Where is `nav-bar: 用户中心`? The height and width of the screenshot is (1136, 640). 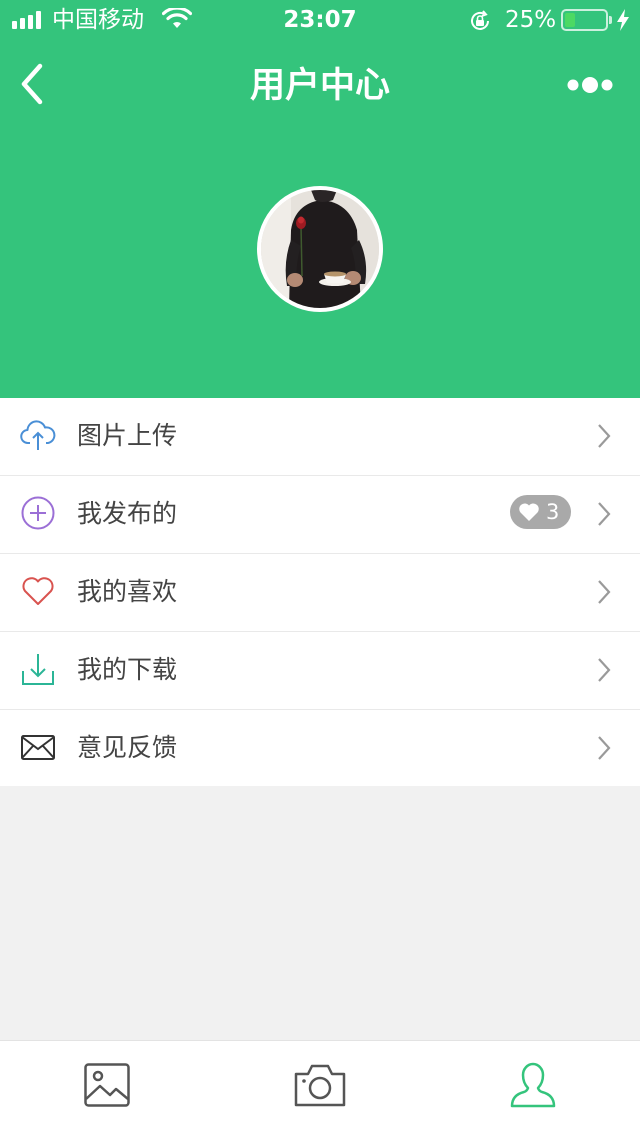 nav-bar: 用户中心 is located at coordinates (320, 84).